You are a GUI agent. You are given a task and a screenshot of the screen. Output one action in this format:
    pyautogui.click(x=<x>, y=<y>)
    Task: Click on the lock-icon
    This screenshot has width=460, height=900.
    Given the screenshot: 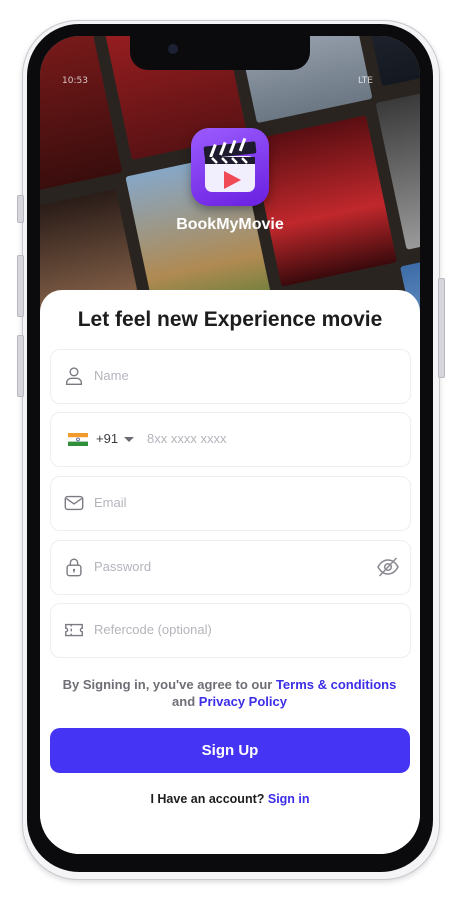 What is the action you would take?
    pyautogui.click(x=74, y=567)
    